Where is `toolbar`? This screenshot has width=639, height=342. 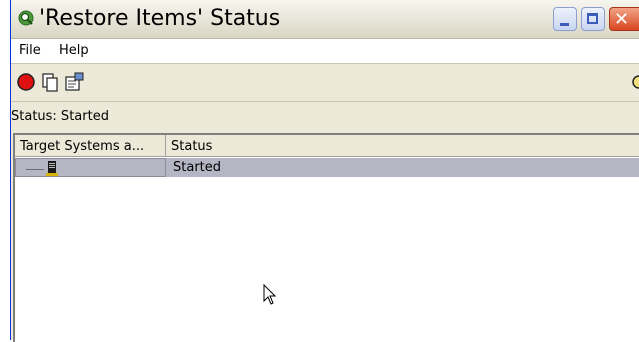 toolbar is located at coordinates (325, 82).